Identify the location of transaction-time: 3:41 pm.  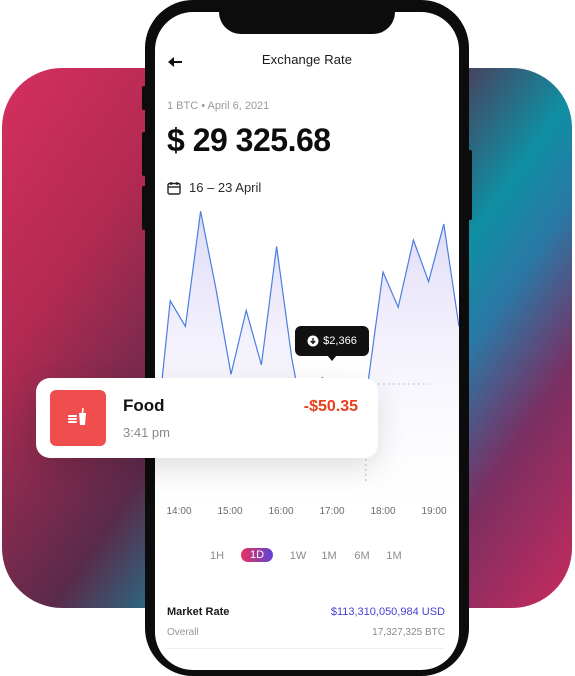
(146, 432).